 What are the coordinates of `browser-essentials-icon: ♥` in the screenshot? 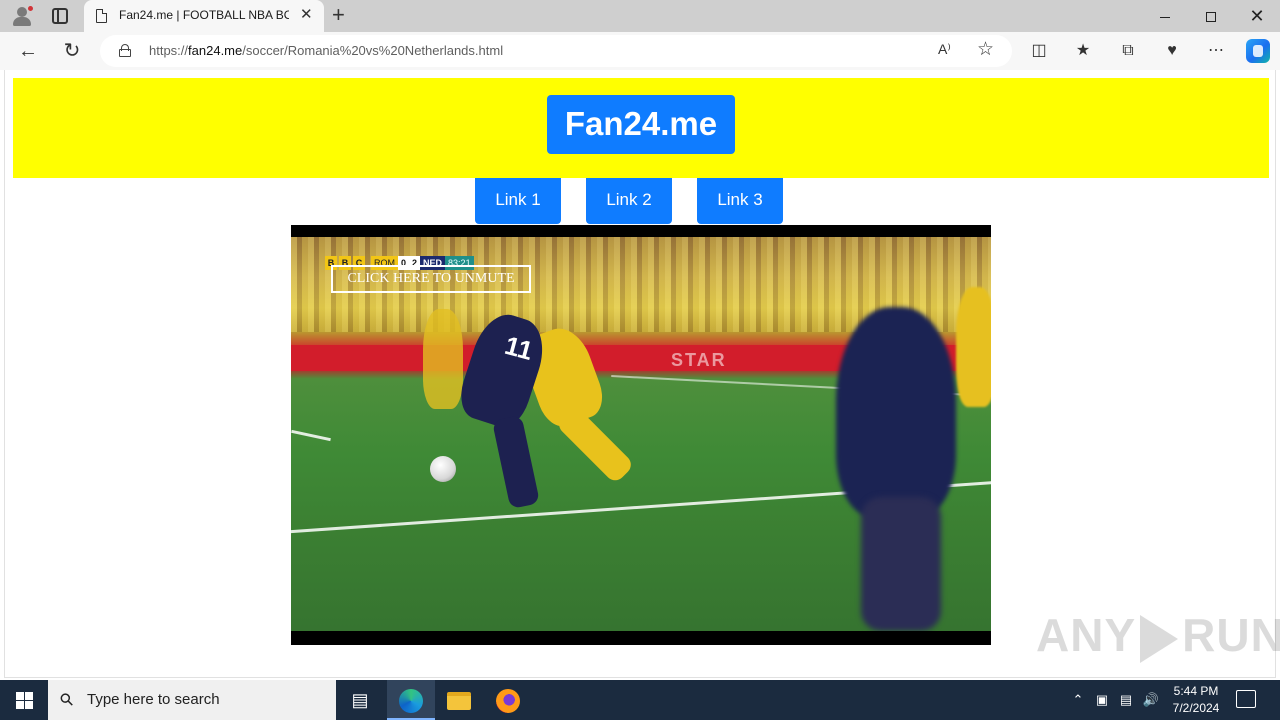 It's located at (1172, 51).